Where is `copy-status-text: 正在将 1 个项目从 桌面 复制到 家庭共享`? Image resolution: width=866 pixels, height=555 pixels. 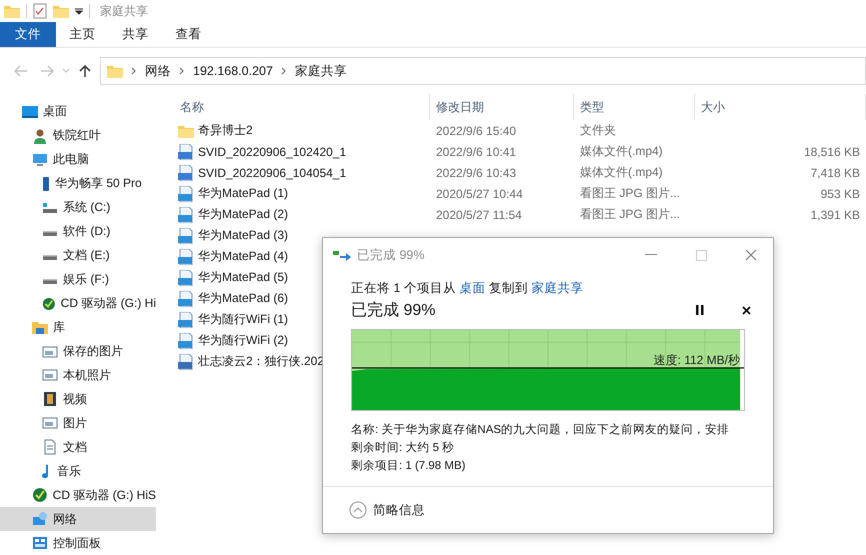
copy-status-text: 正在将 1 个项目从 桌面 复制到 家庭共享 is located at coordinates (467, 288).